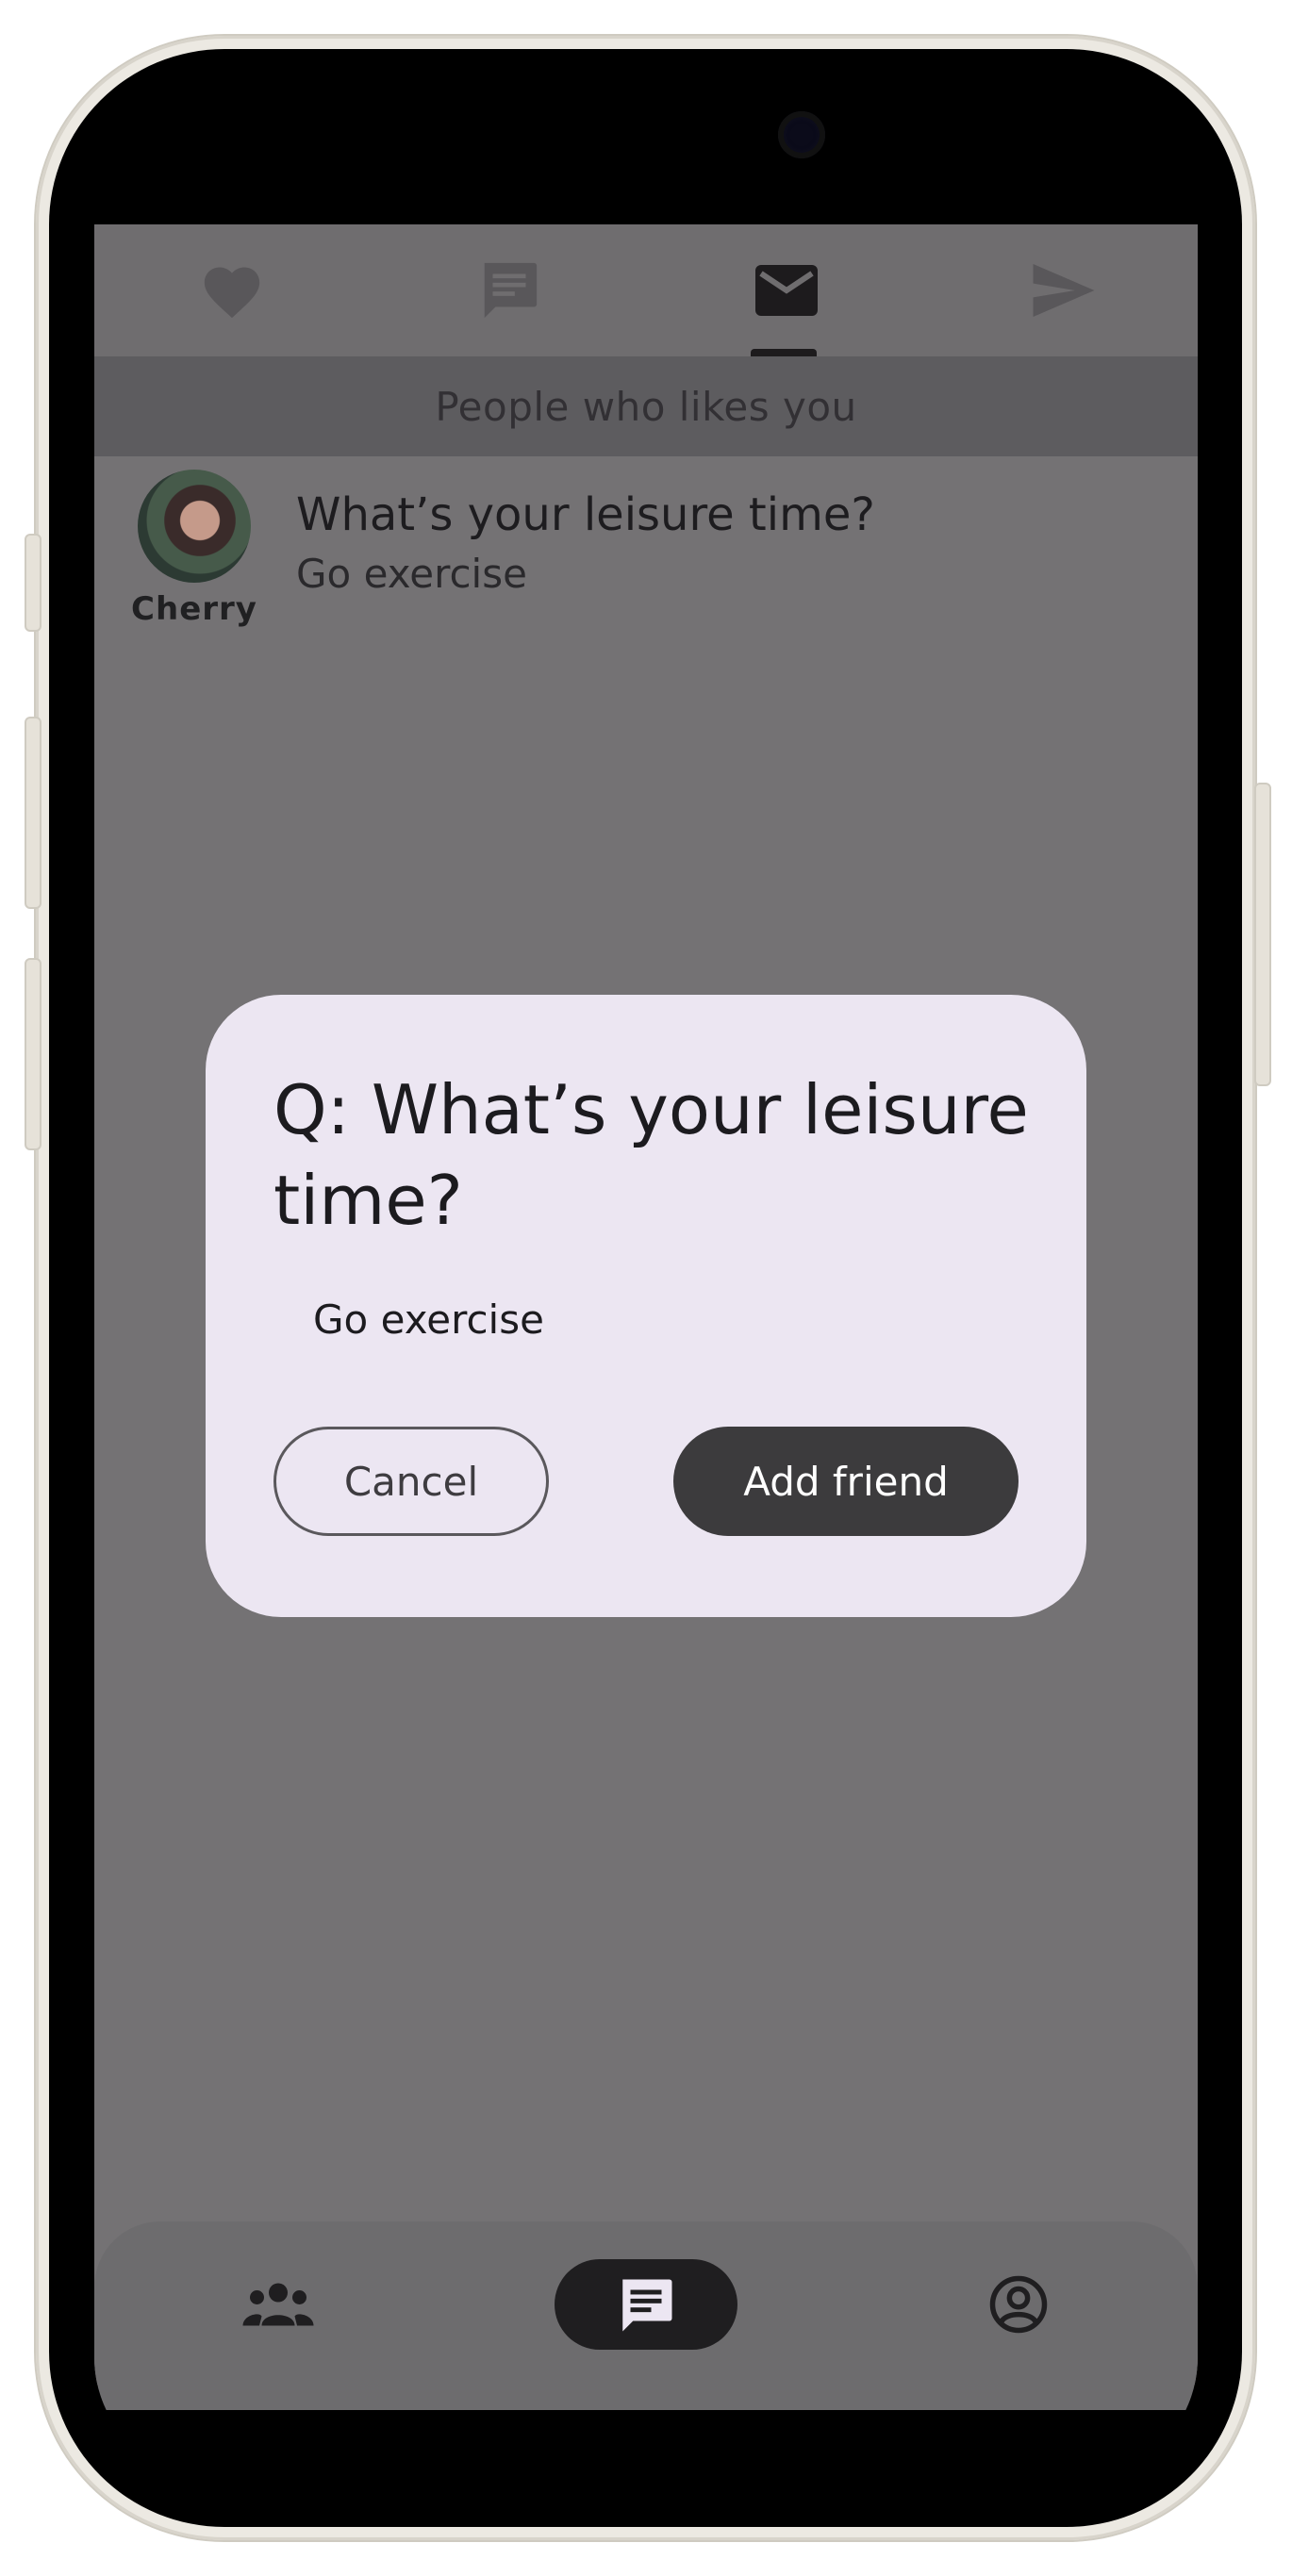  Describe the element at coordinates (33, 813) in the screenshot. I see `volume-up-button` at that location.